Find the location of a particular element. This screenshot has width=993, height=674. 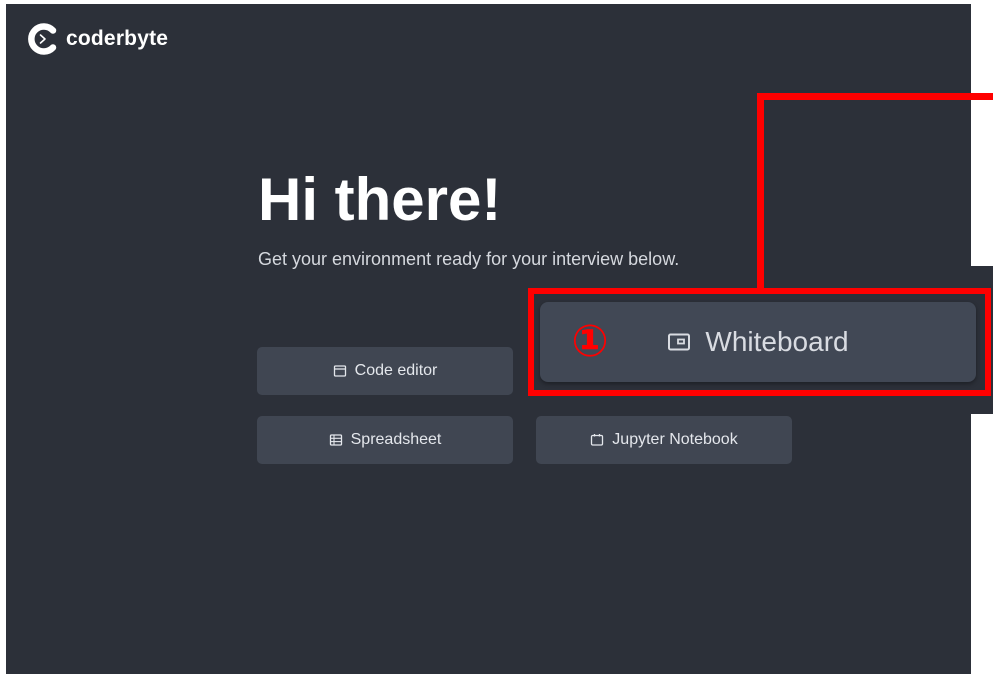

window-icon is located at coordinates (339, 371).